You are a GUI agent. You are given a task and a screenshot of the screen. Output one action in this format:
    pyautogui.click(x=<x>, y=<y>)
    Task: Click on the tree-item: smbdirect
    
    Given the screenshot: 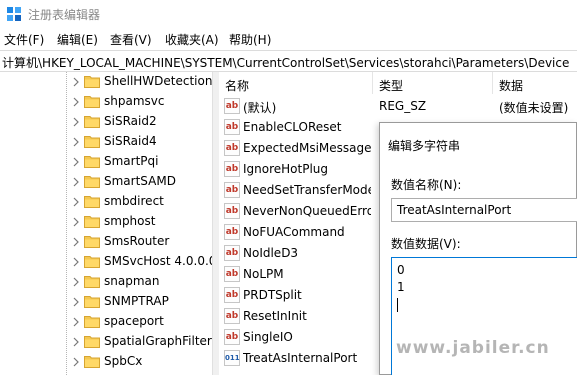 What is the action you would take?
    pyautogui.click(x=106, y=202)
    